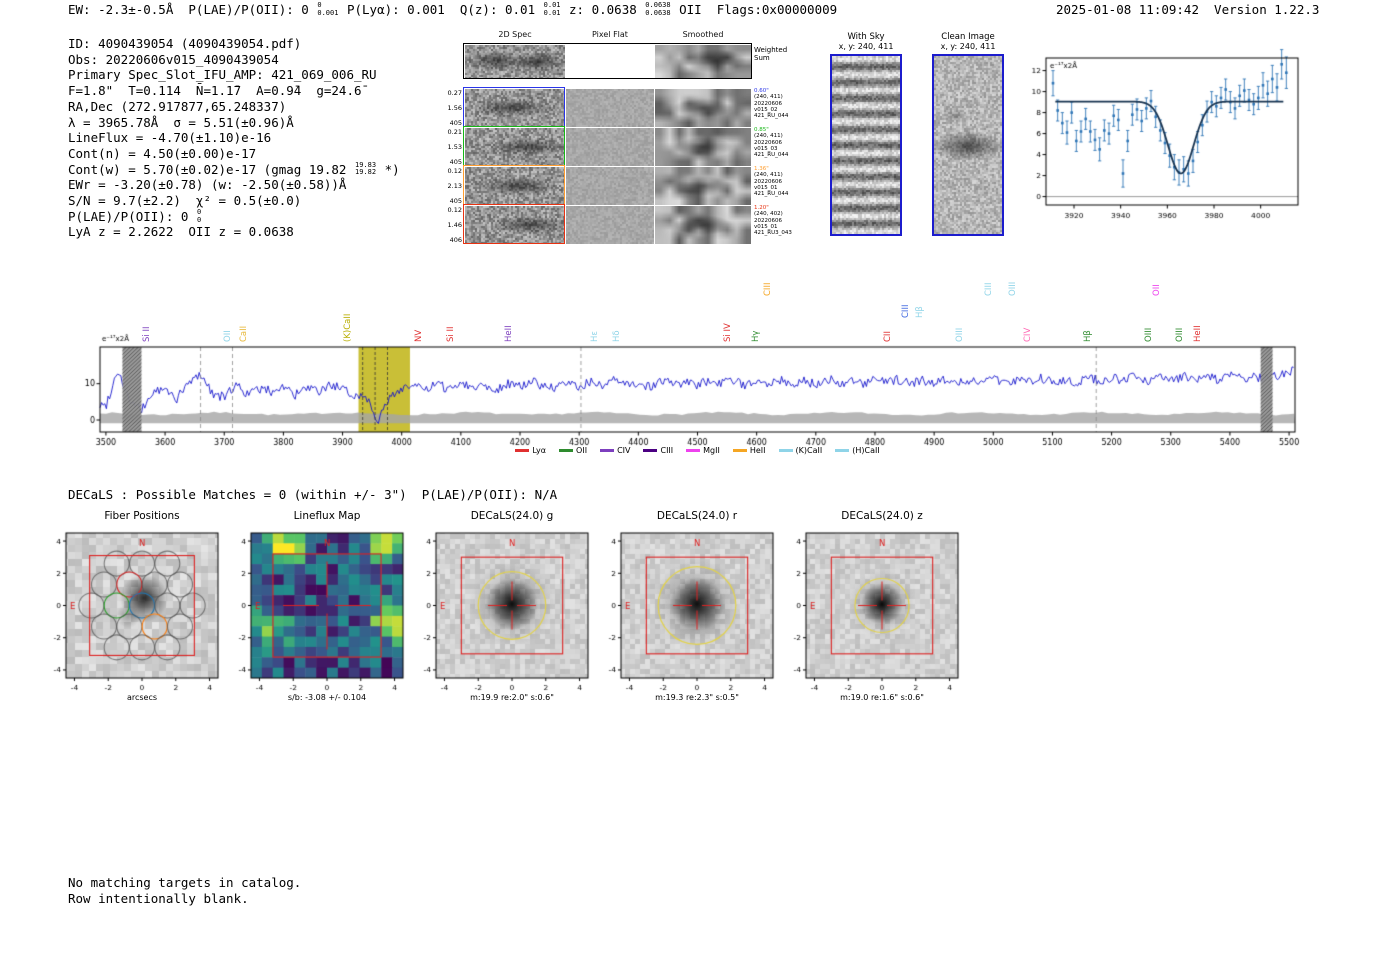 Image resolution: width=1400 pixels, height=953 pixels. I want to click on col-header-2dspec: 2D Spec, so click(515, 34).